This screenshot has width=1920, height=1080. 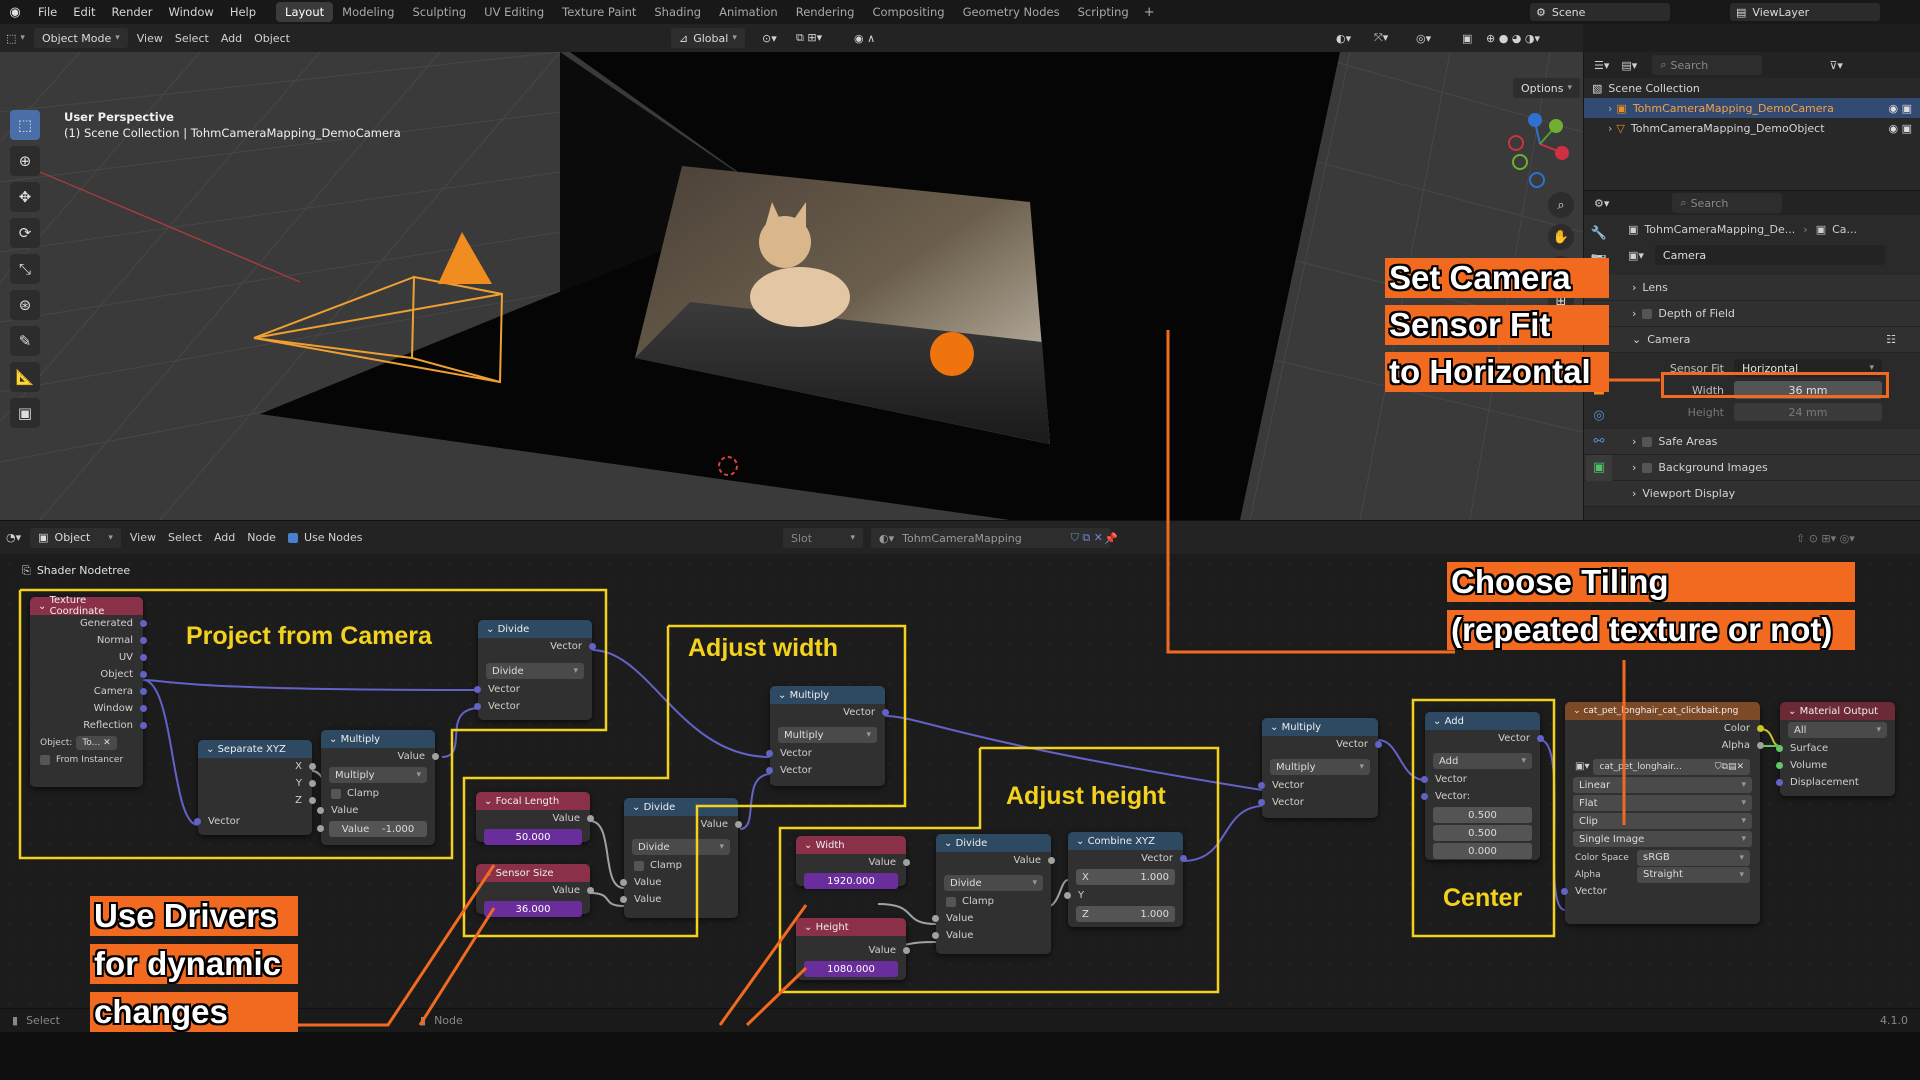 What do you see at coordinates (84, 12) in the screenshot?
I see `menu-edit: Edit` at bounding box center [84, 12].